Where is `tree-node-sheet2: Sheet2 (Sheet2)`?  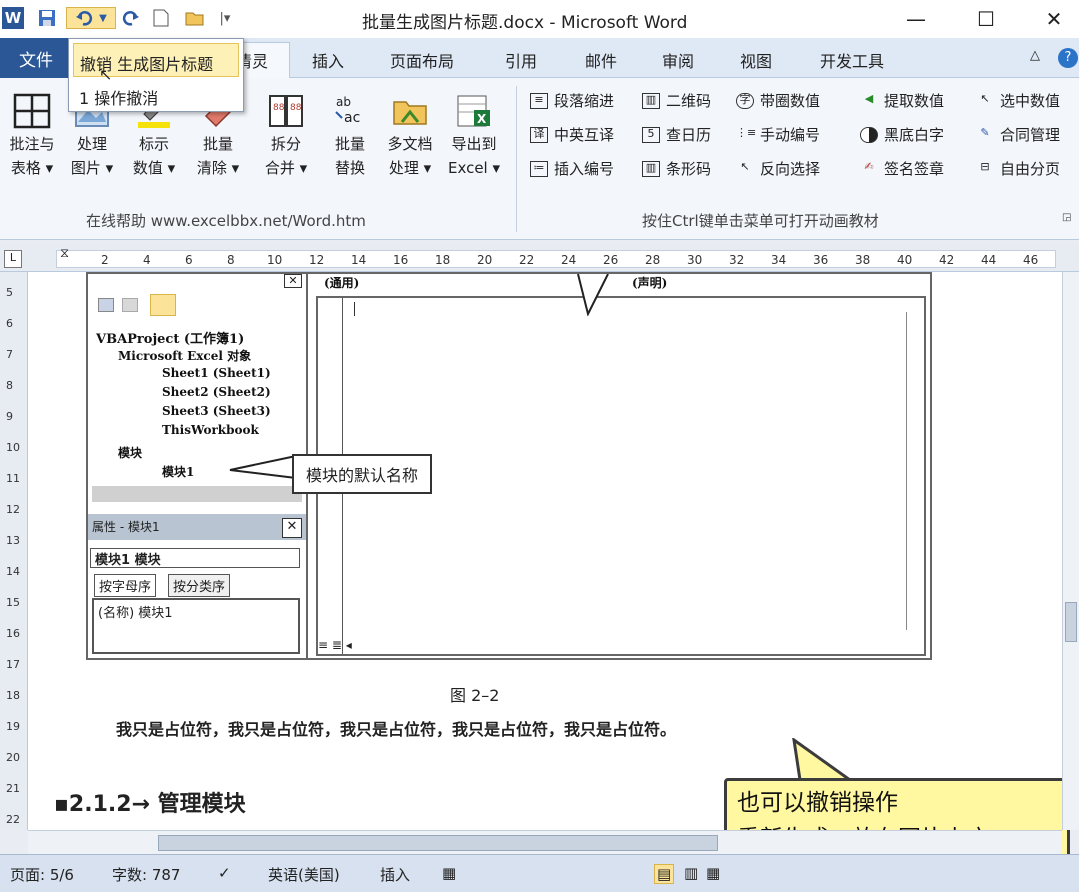
tree-node-sheet2: Sheet2 (Sheet2) is located at coordinates (216, 392).